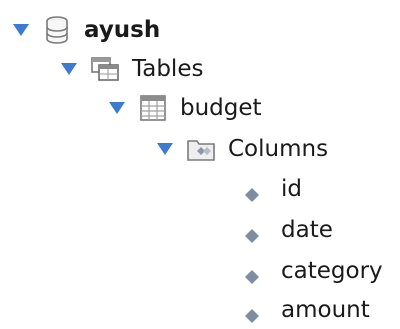 The height and width of the screenshot is (329, 400). What do you see at coordinates (122, 30) in the screenshot?
I see `schema-label: ayush` at bounding box center [122, 30].